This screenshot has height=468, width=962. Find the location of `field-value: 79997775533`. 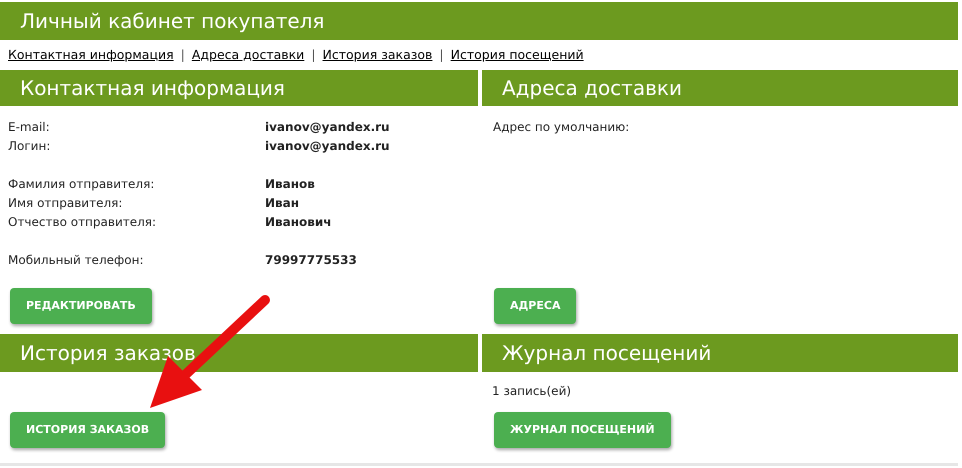

field-value: 79997775533 is located at coordinates (311, 260).